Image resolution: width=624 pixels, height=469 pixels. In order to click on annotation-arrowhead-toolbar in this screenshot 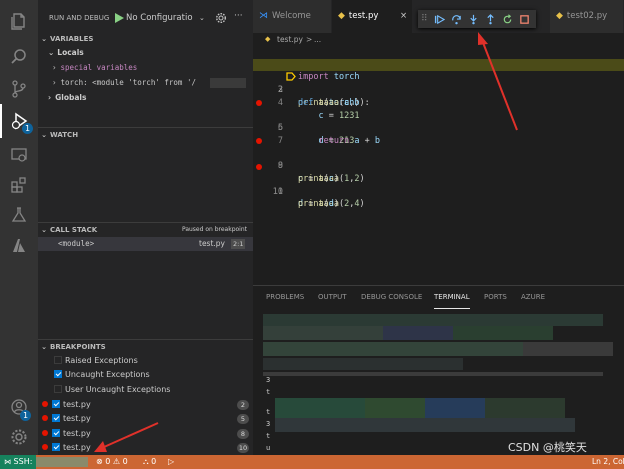, I will do `click(483, 38)`.